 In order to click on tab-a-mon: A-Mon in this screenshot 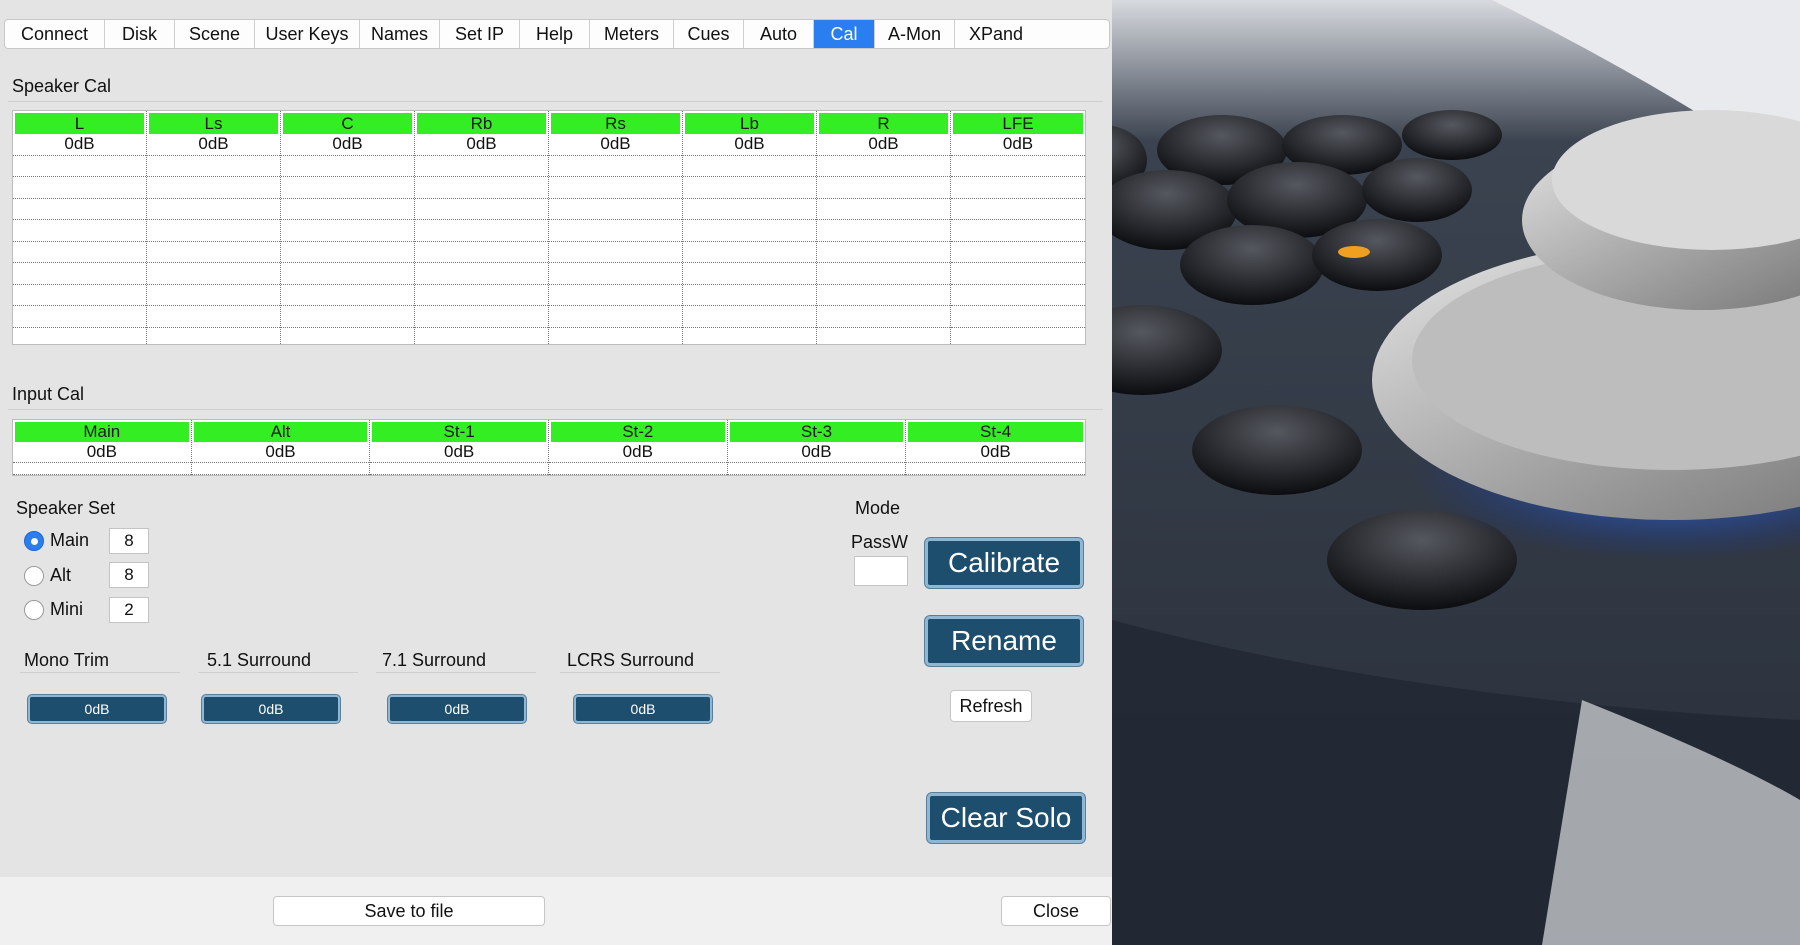, I will do `click(915, 34)`.